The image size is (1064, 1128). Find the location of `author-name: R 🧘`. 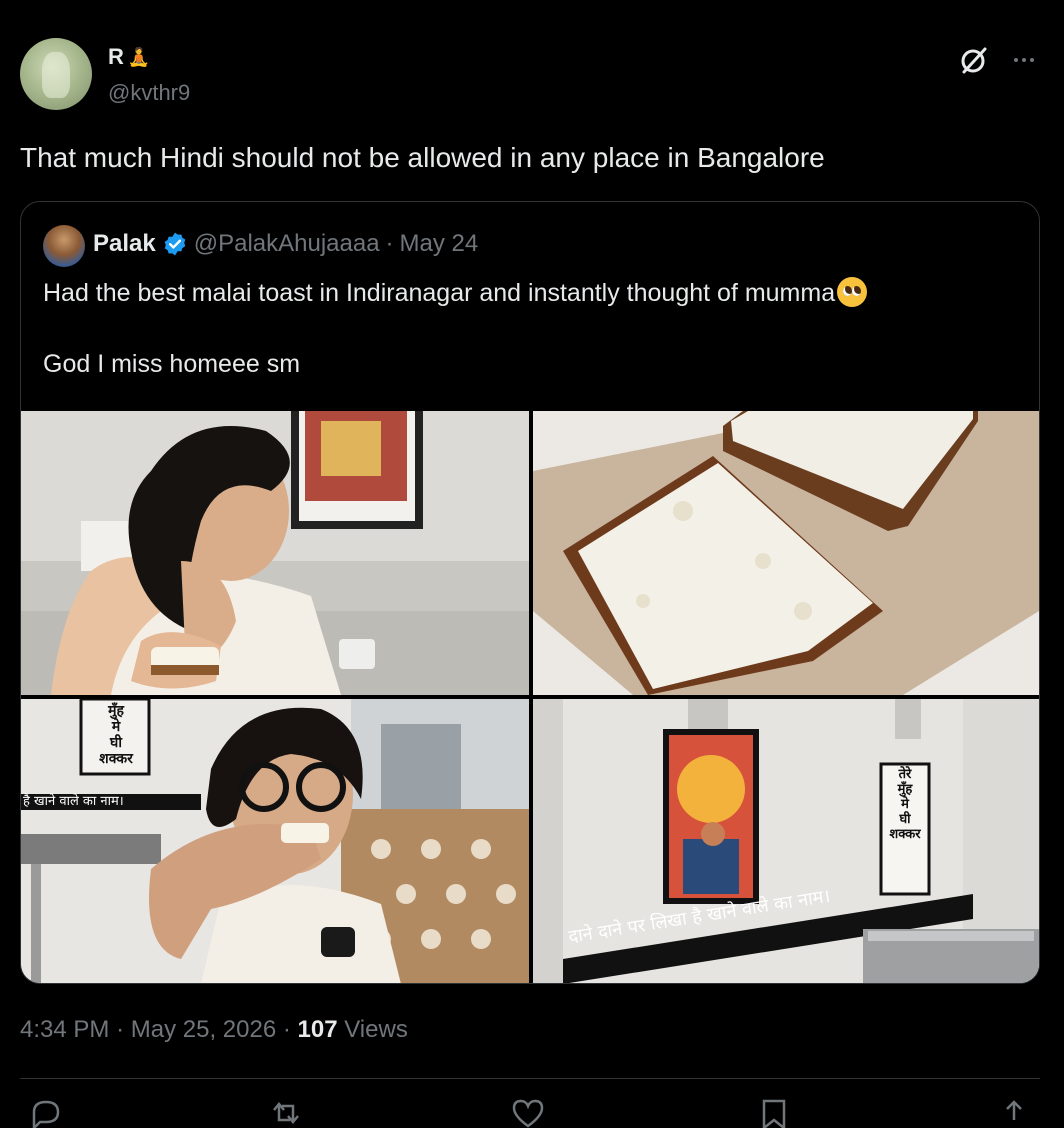

author-name: R 🧘 is located at coordinates (129, 57).